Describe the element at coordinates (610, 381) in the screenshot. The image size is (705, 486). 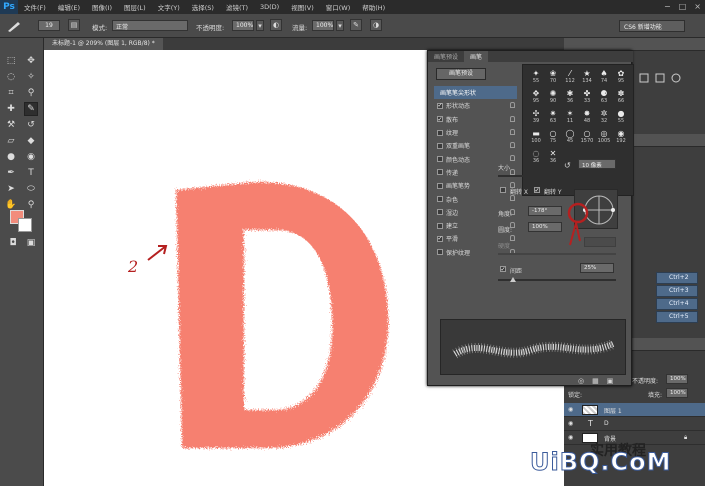
I see `new-preset-icon: ▣` at that location.